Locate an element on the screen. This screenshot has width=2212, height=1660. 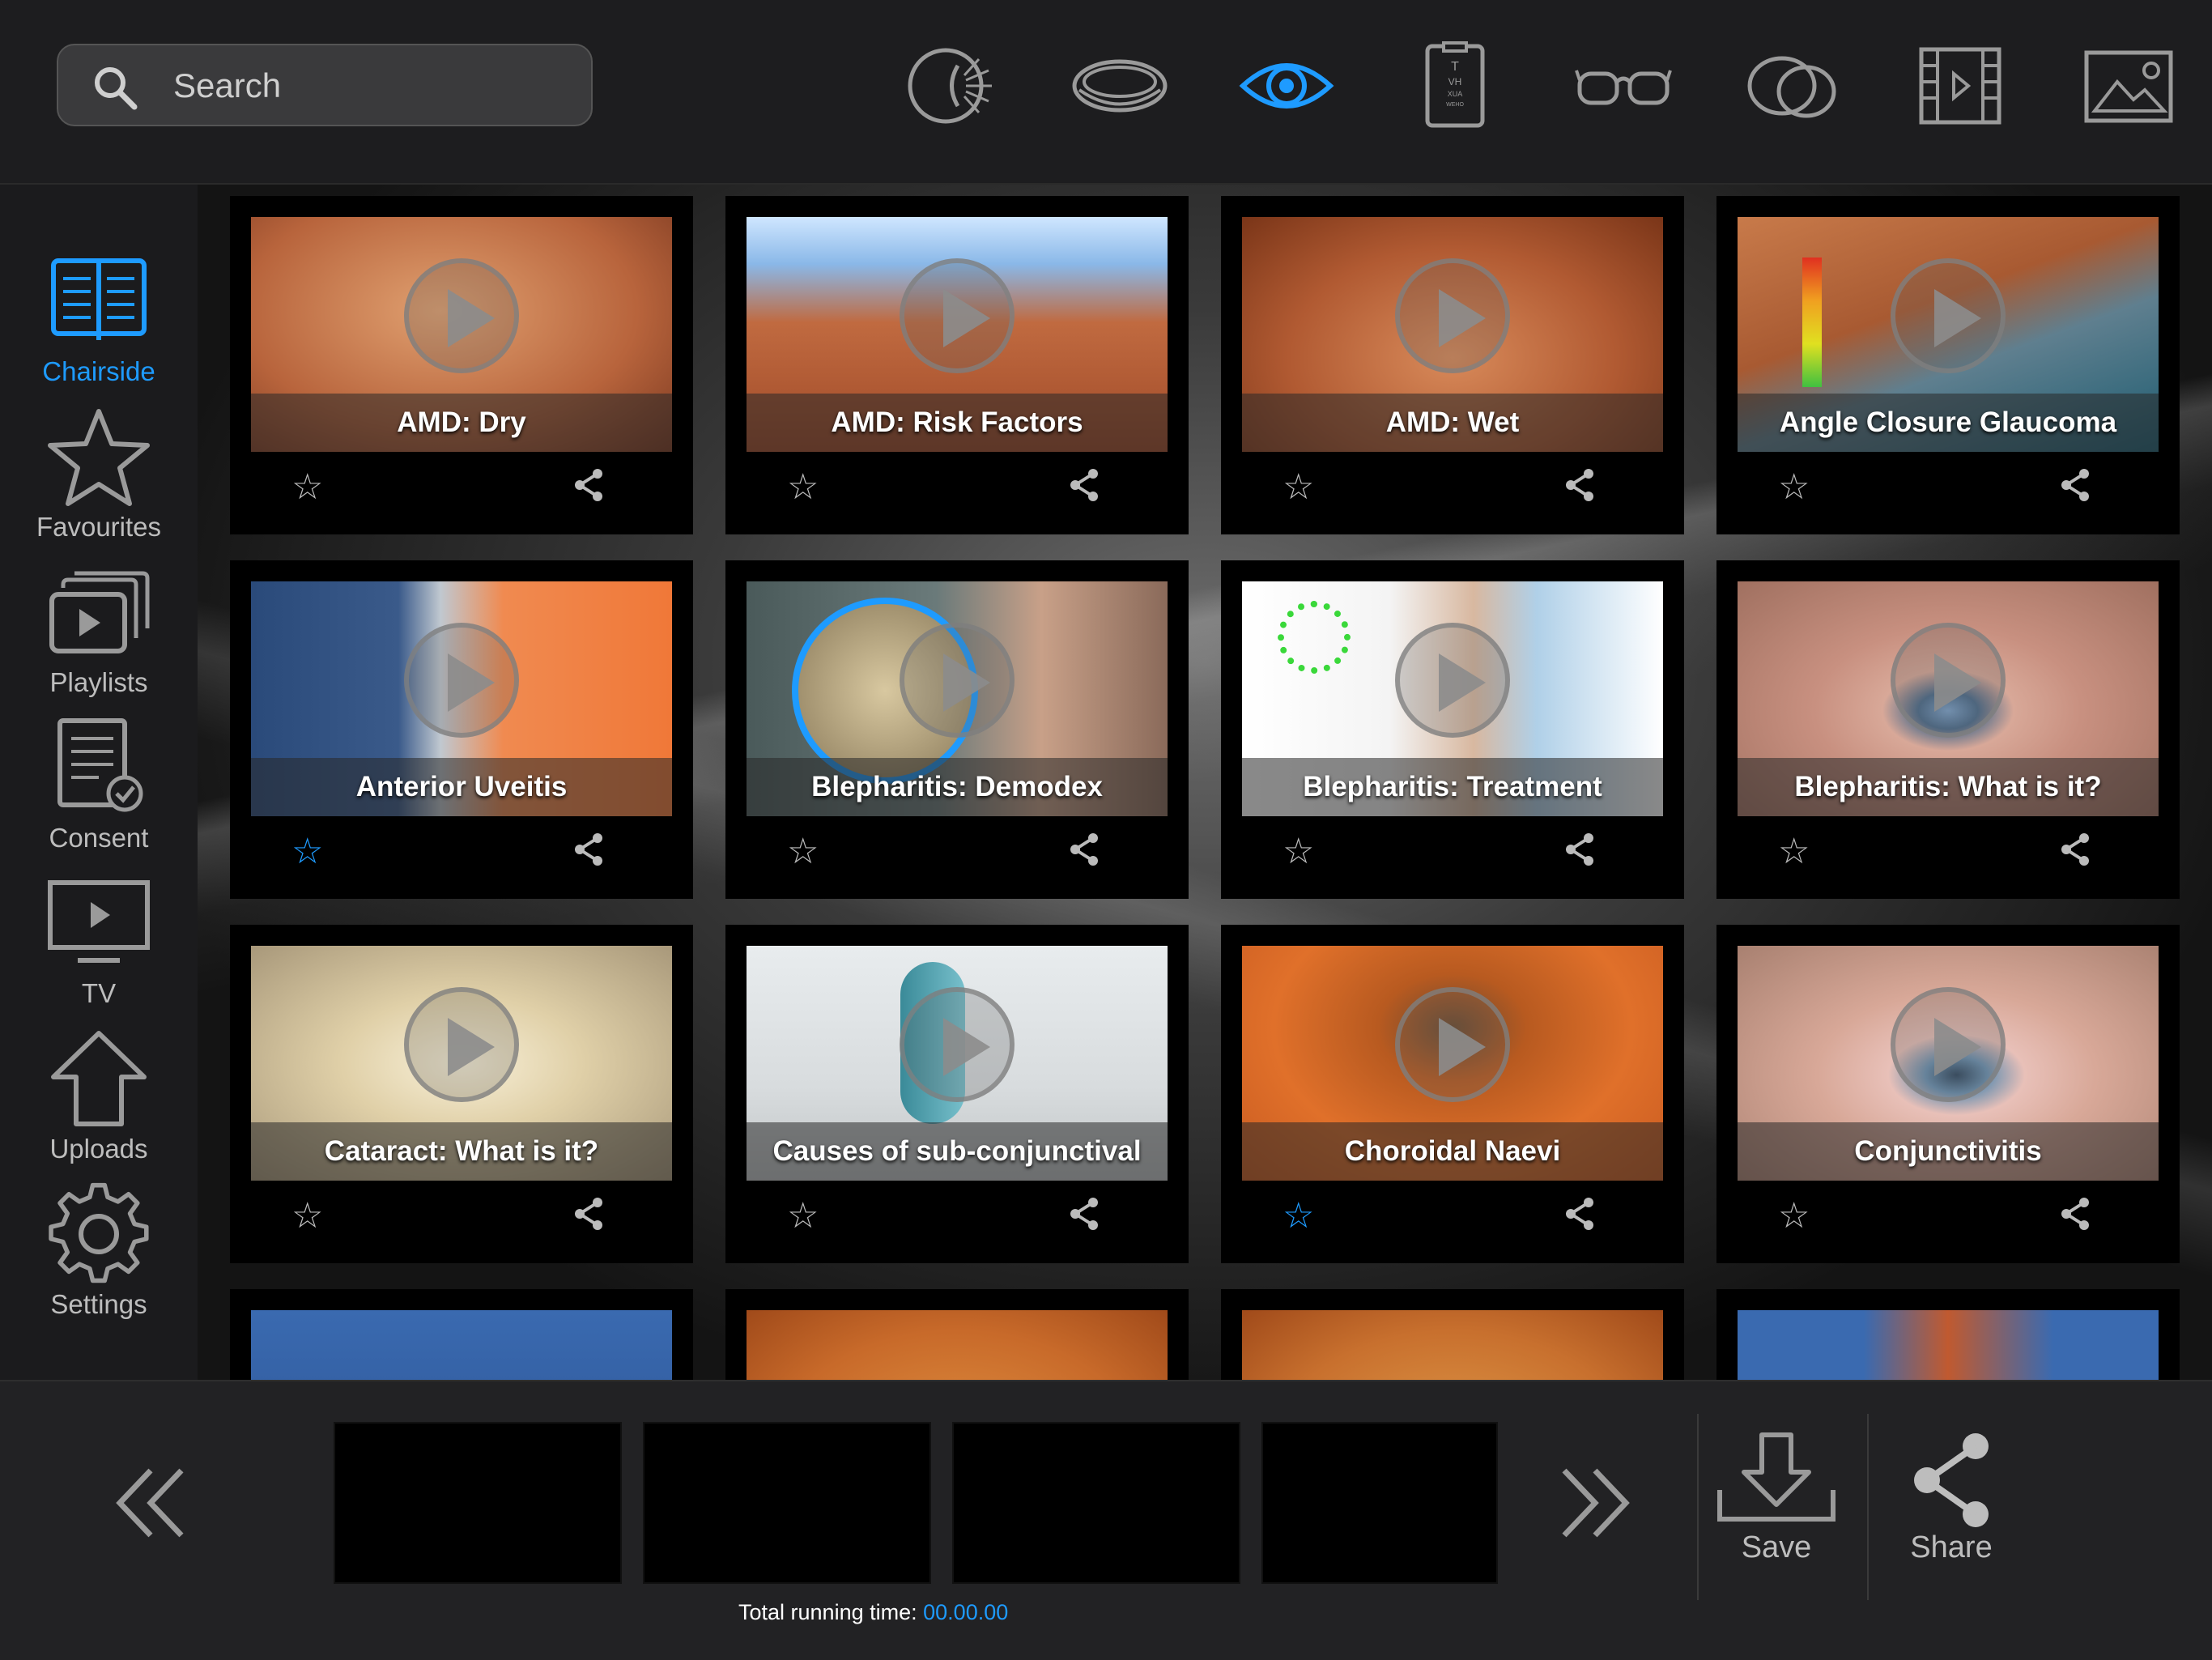
video-card: AMD: Wet ☆ is located at coordinates (1453, 365).